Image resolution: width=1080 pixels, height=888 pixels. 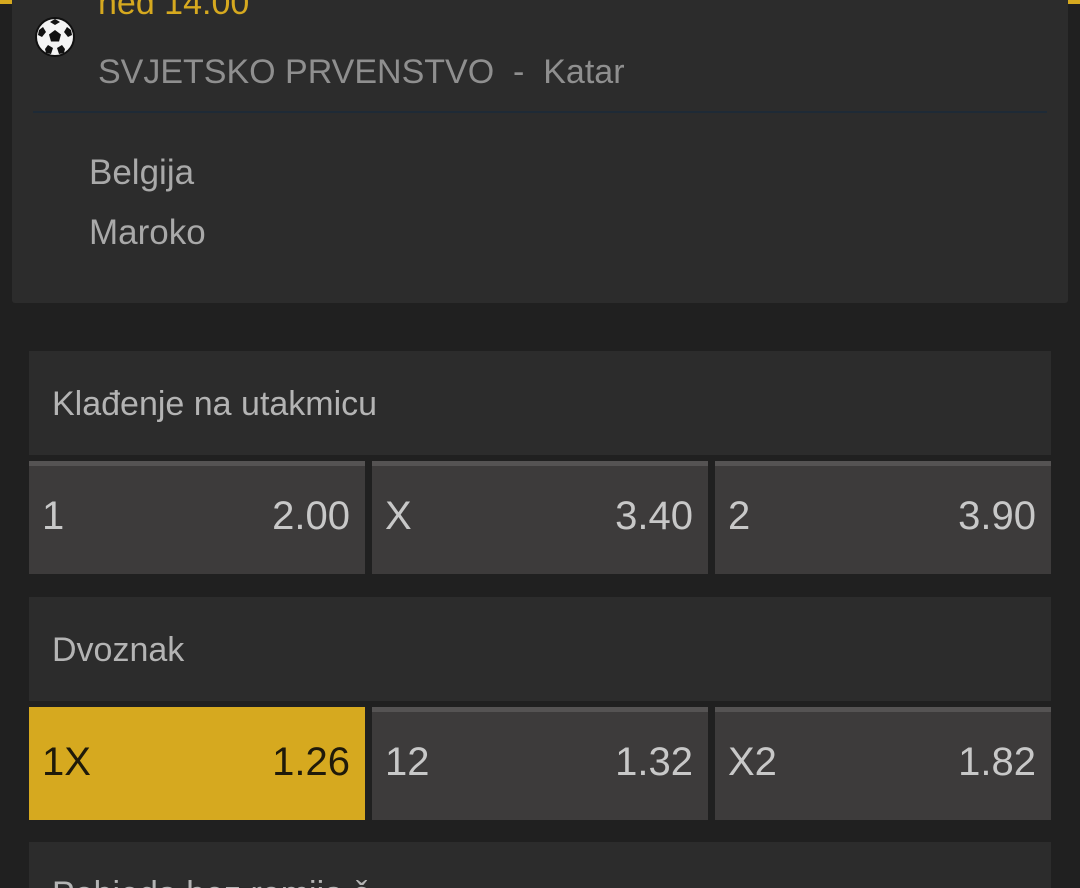 I want to click on market-title: Dvoznak, so click(x=118, y=650).